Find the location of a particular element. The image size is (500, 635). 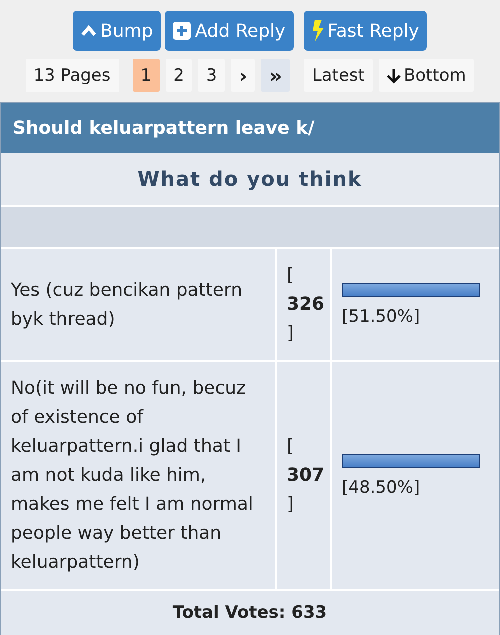

page-count: 13 Pages is located at coordinates (72, 75).